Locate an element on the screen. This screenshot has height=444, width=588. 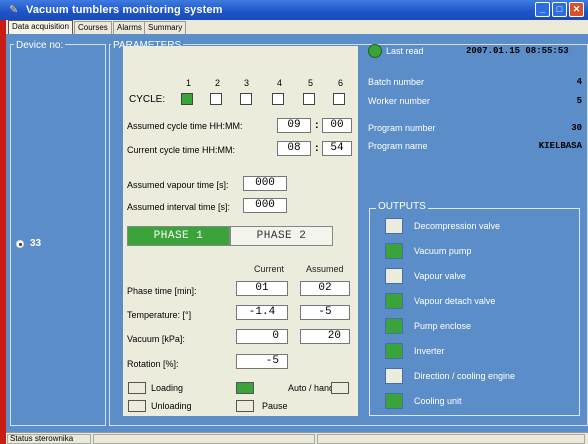
assumed-cycle-minutes-field: 00 is located at coordinates (337, 125).